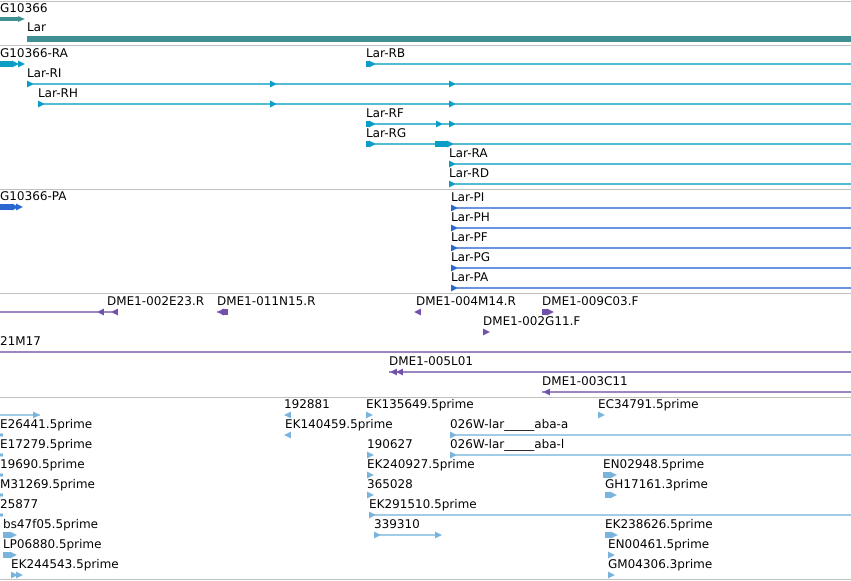 This screenshot has width=851, height=581. I want to click on feature-label: DME1-004M14.R, so click(466, 301).